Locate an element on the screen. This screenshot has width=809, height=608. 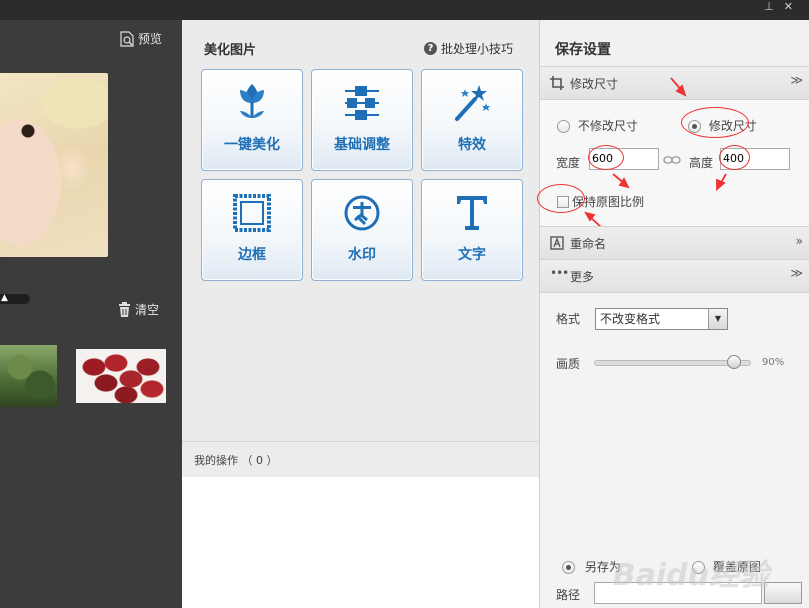
thumbnail-tree is located at coordinates (28, 376).